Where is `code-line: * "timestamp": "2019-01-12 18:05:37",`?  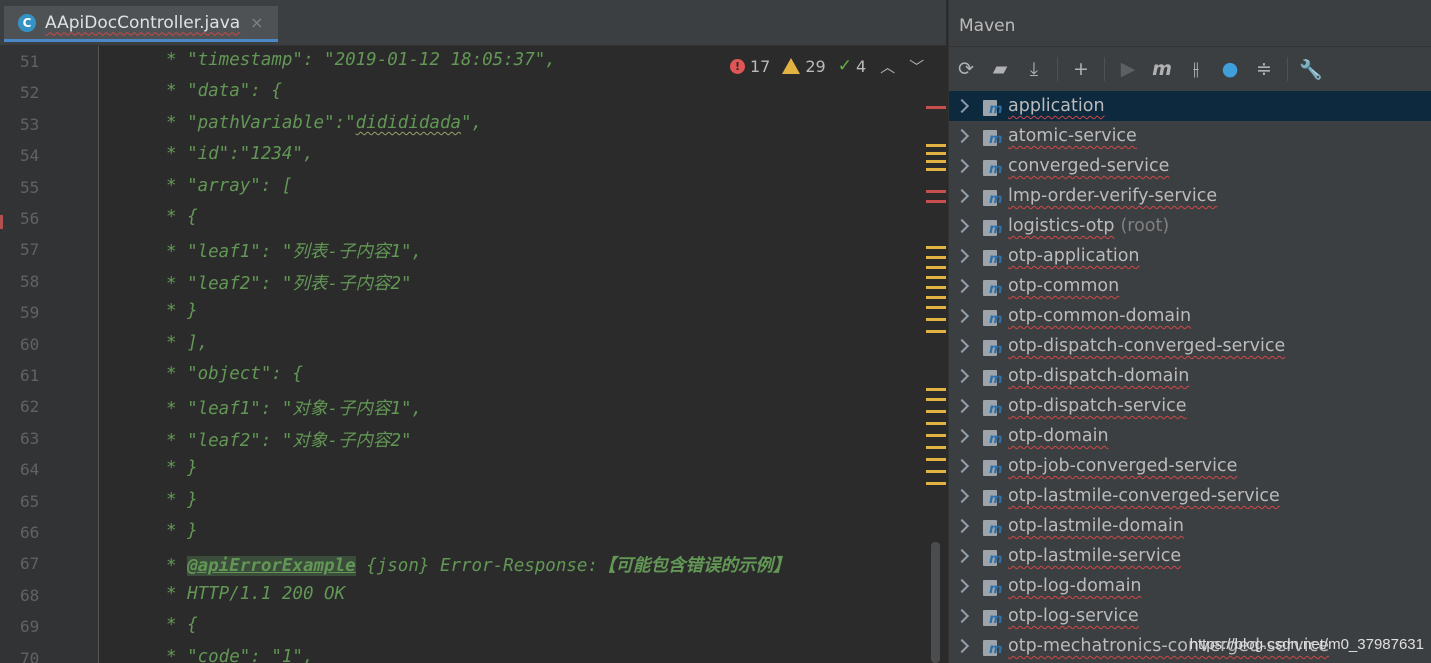 code-line: * "timestamp": "2019-01-12 18:05:37", is located at coordinates (361, 60).